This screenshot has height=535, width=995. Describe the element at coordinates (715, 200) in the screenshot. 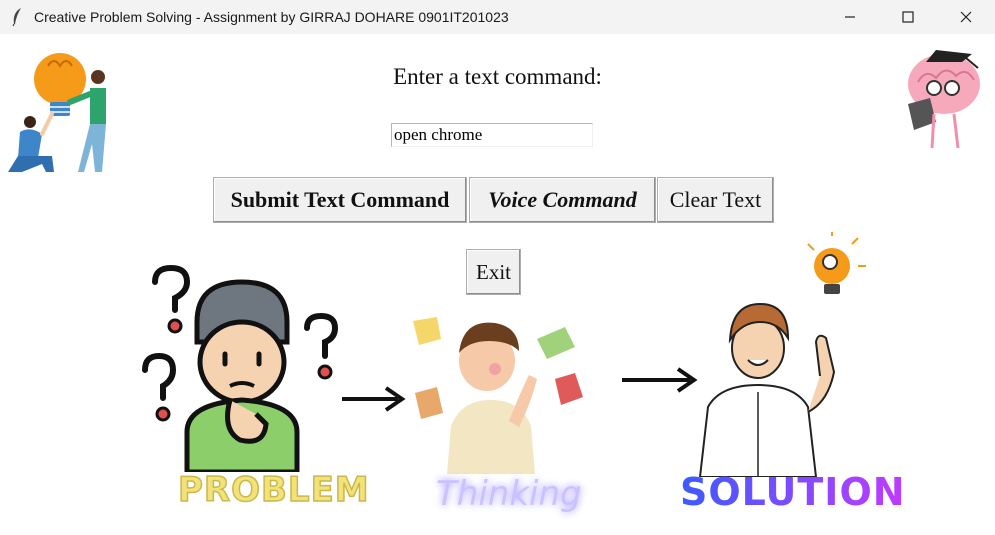

I see `clear-text-button: Clear Text` at that location.